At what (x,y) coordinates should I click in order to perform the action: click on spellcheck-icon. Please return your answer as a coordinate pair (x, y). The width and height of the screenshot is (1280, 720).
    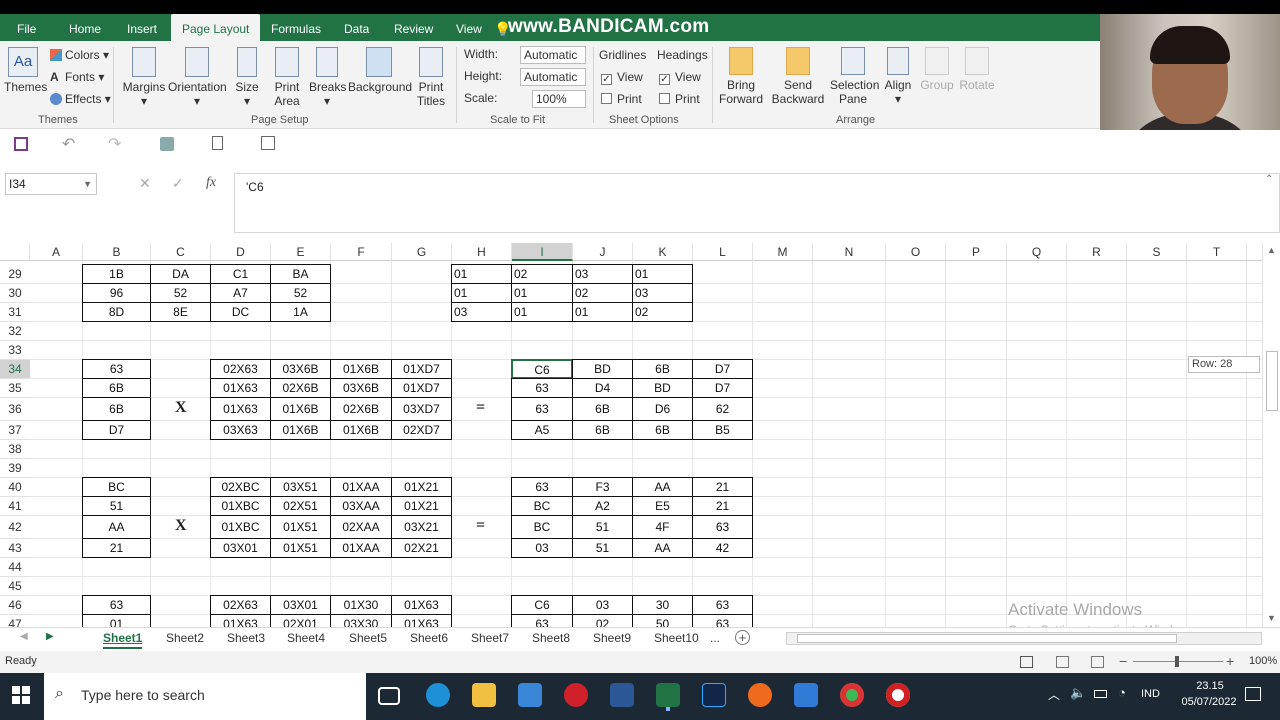
    Looking at the image, I should click on (167, 144).